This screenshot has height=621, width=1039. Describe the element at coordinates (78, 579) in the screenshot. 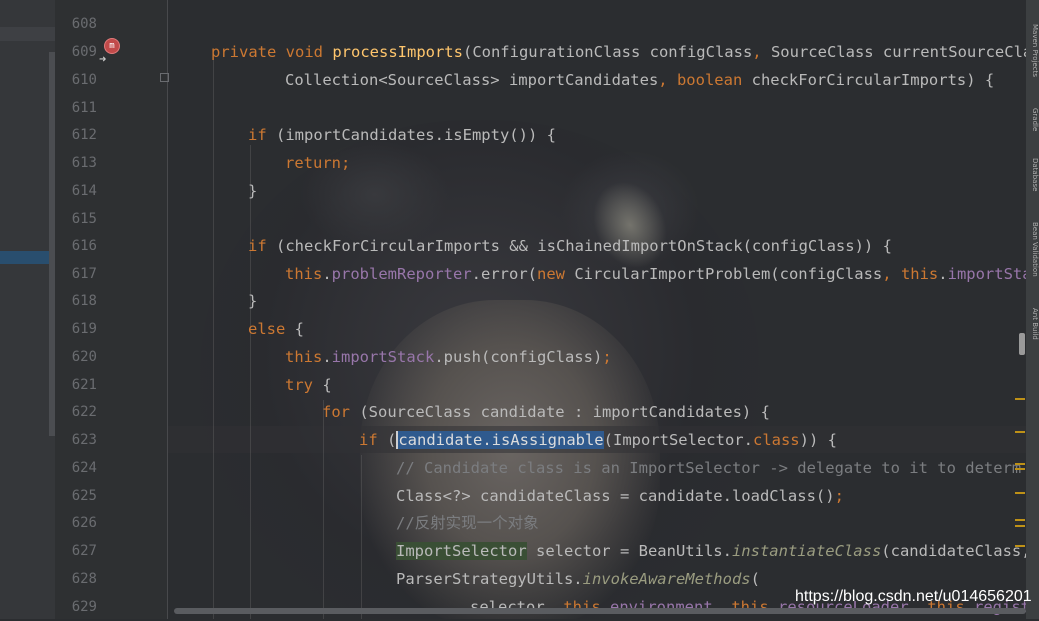

I see `line-number: 628` at that location.